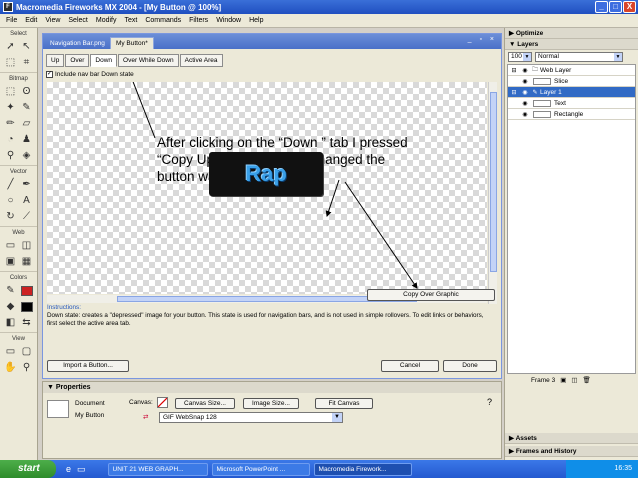  What do you see at coordinates (601, 7) in the screenshot?
I see `minimize-button: _` at bounding box center [601, 7].